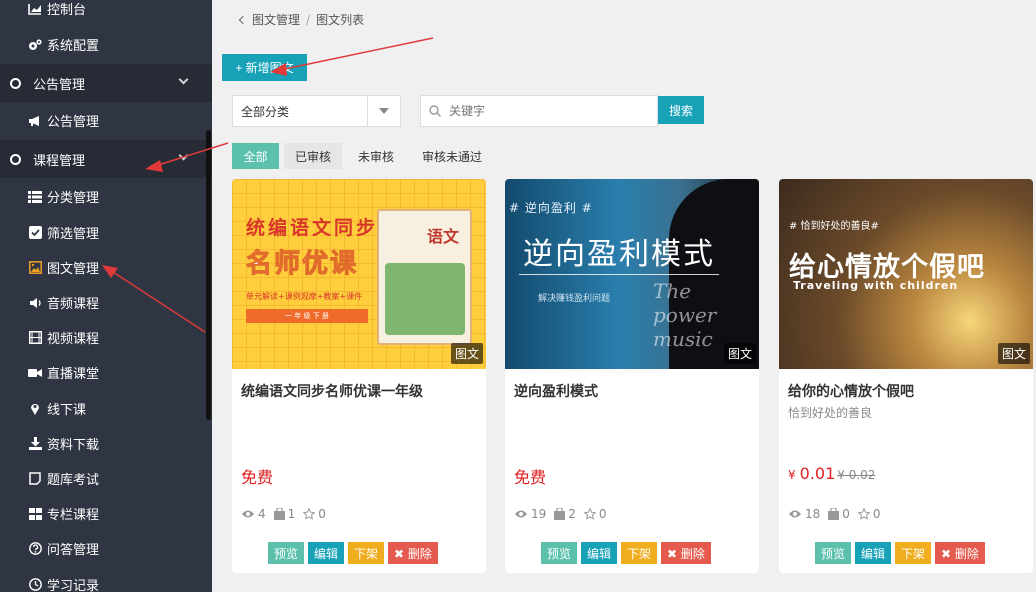  I want to click on sidebar-item-label: 图文管理, so click(73, 269).